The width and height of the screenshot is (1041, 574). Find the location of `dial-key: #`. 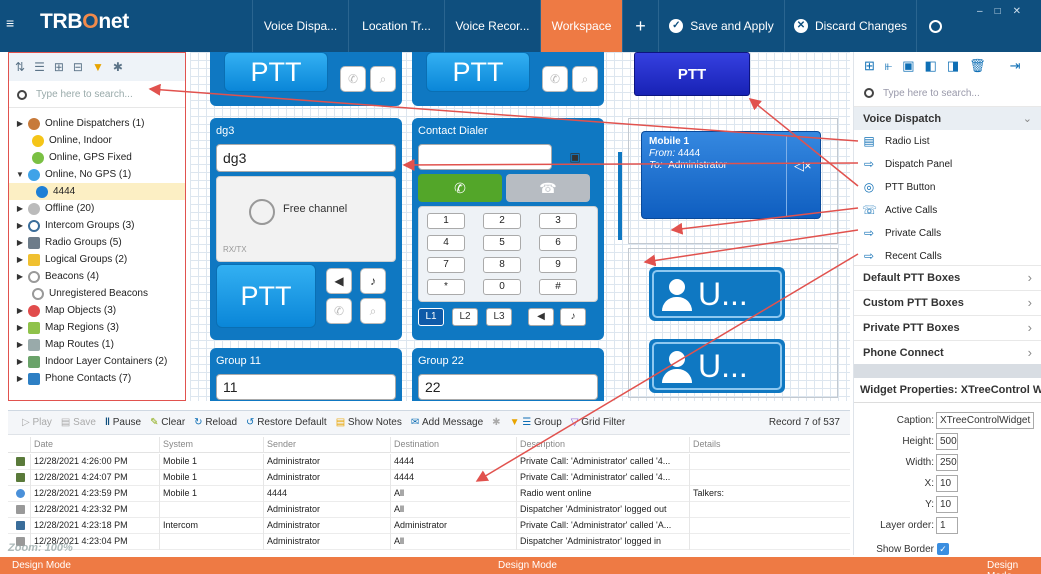

dial-key: # is located at coordinates (558, 287).